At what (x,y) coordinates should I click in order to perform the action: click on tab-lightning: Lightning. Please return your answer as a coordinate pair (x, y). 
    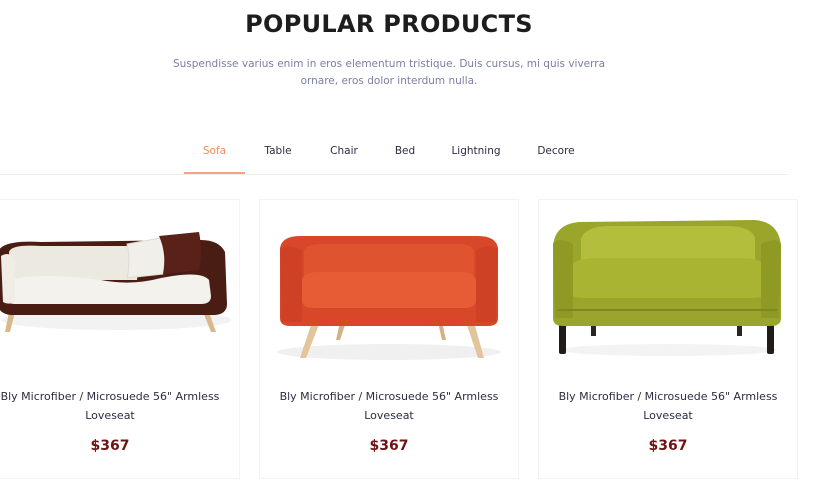
    Looking at the image, I should click on (476, 156).